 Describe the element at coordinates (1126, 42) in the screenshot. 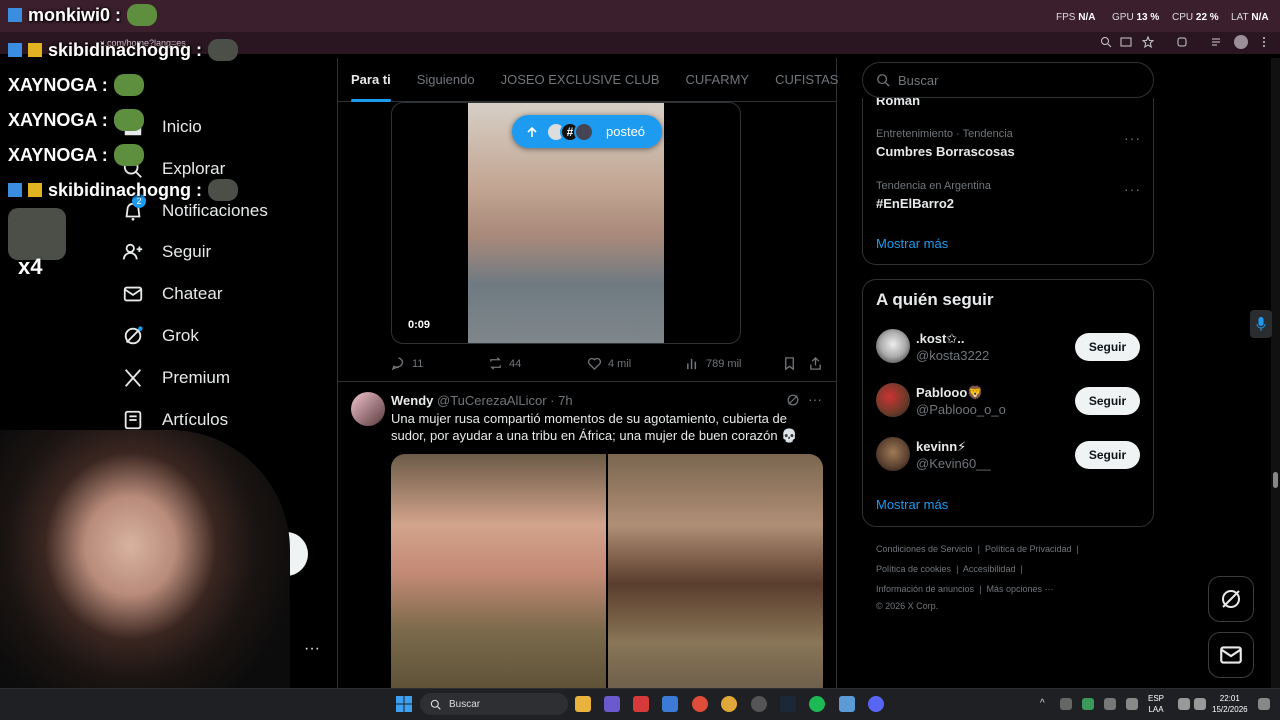

I see `install-app-icon` at that location.